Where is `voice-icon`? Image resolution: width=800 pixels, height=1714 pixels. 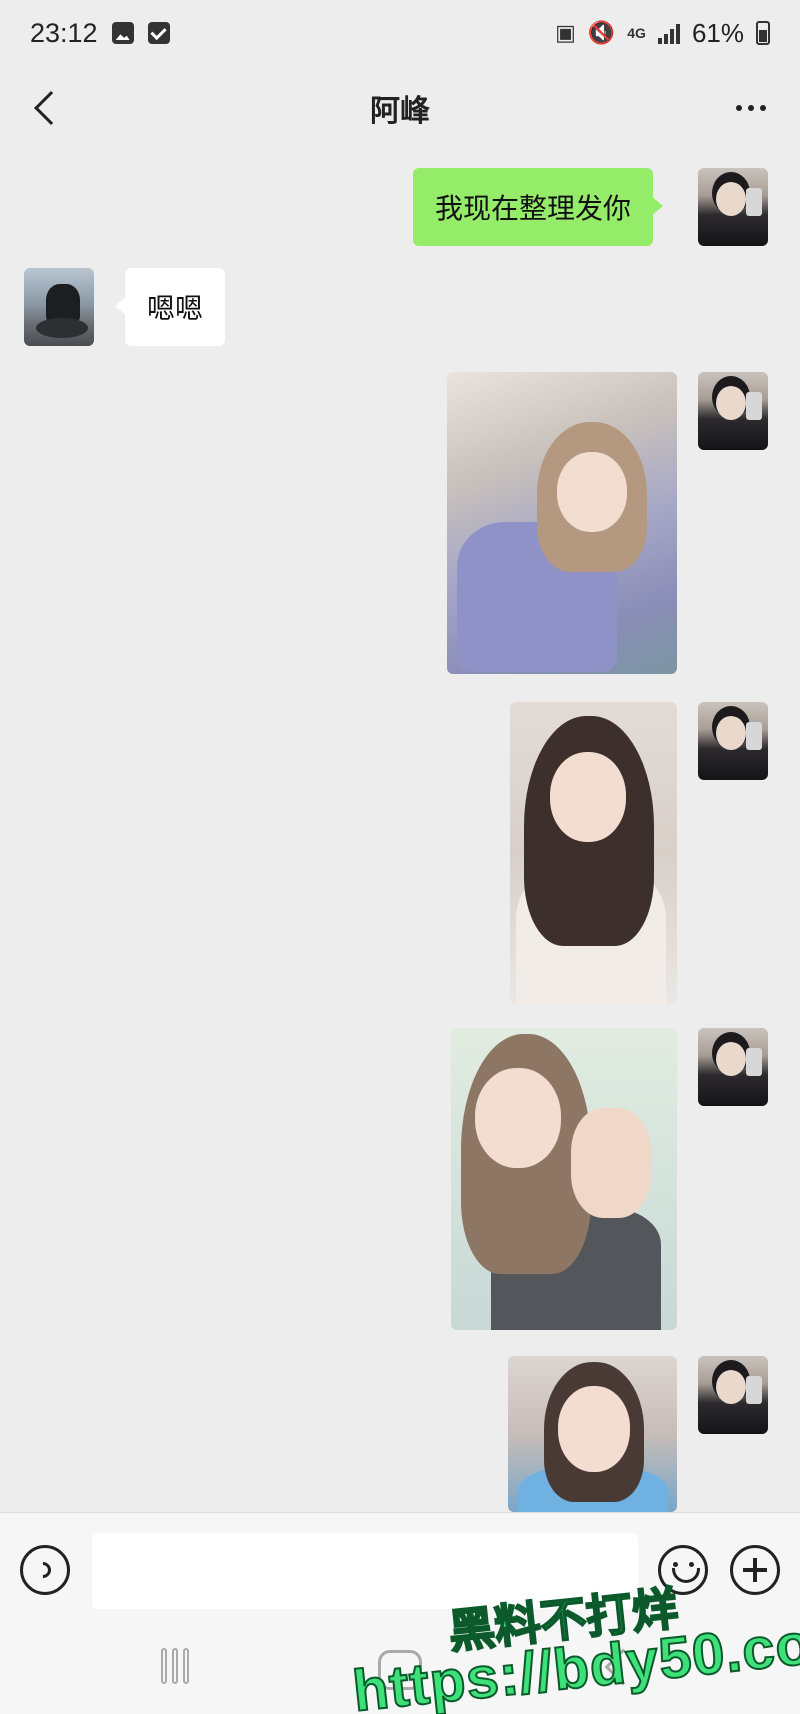 voice-icon is located at coordinates (43, 1570).